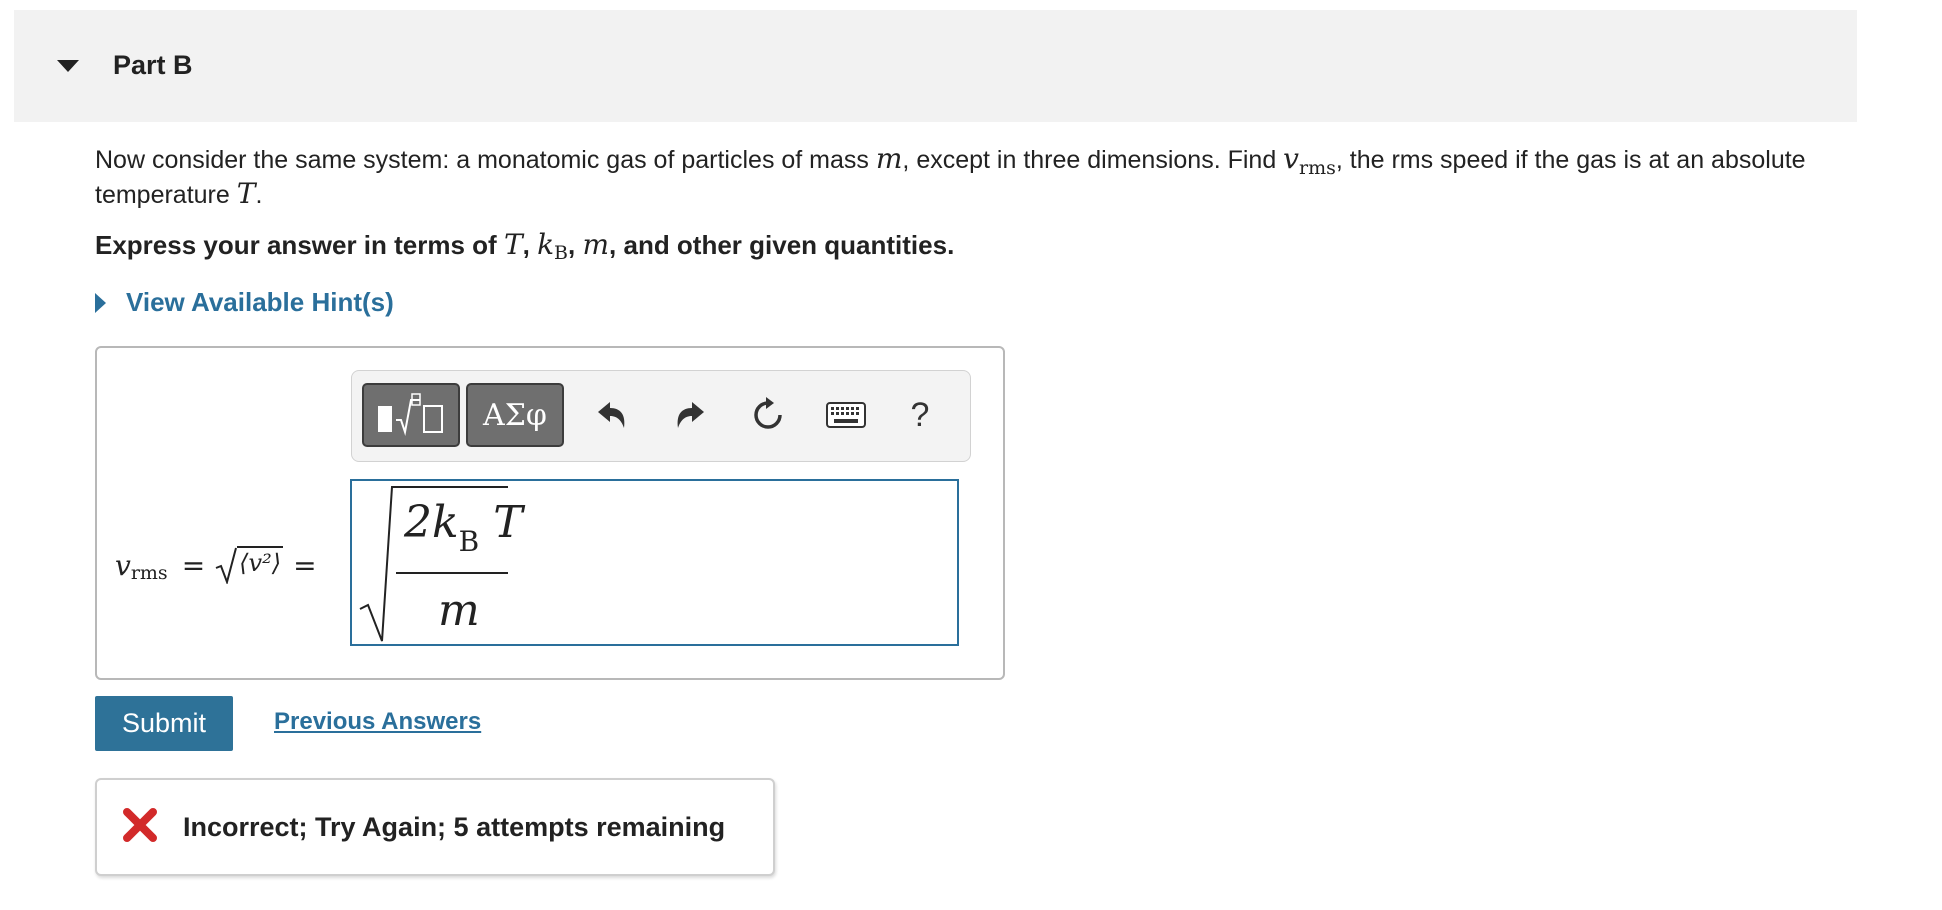 This screenshot has height=910, width=1942. I want to click on reset-icon, so click(768, 415).